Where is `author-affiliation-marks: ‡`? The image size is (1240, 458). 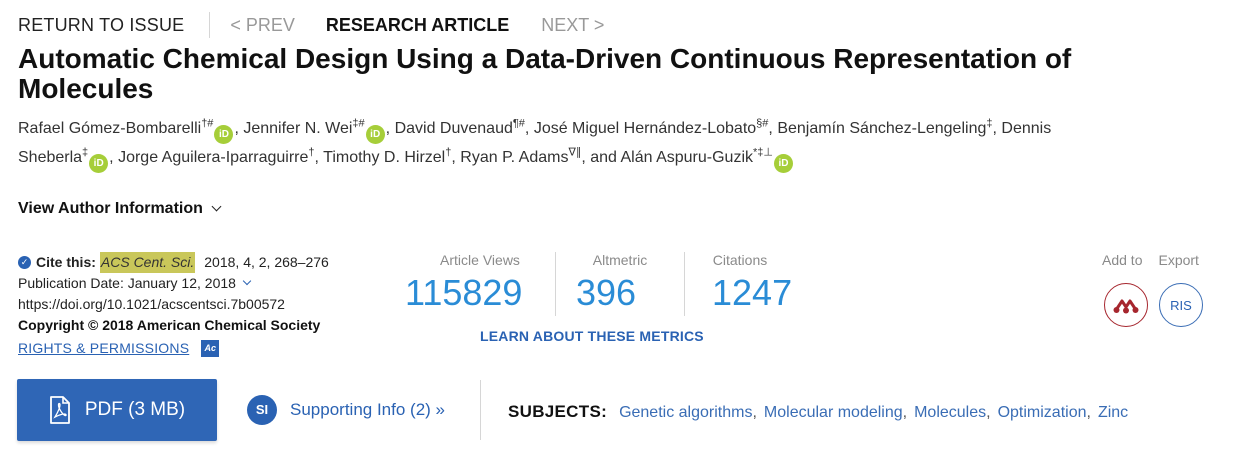
author-affiliation-marks: ‡ is located at coordinates (85, 152).